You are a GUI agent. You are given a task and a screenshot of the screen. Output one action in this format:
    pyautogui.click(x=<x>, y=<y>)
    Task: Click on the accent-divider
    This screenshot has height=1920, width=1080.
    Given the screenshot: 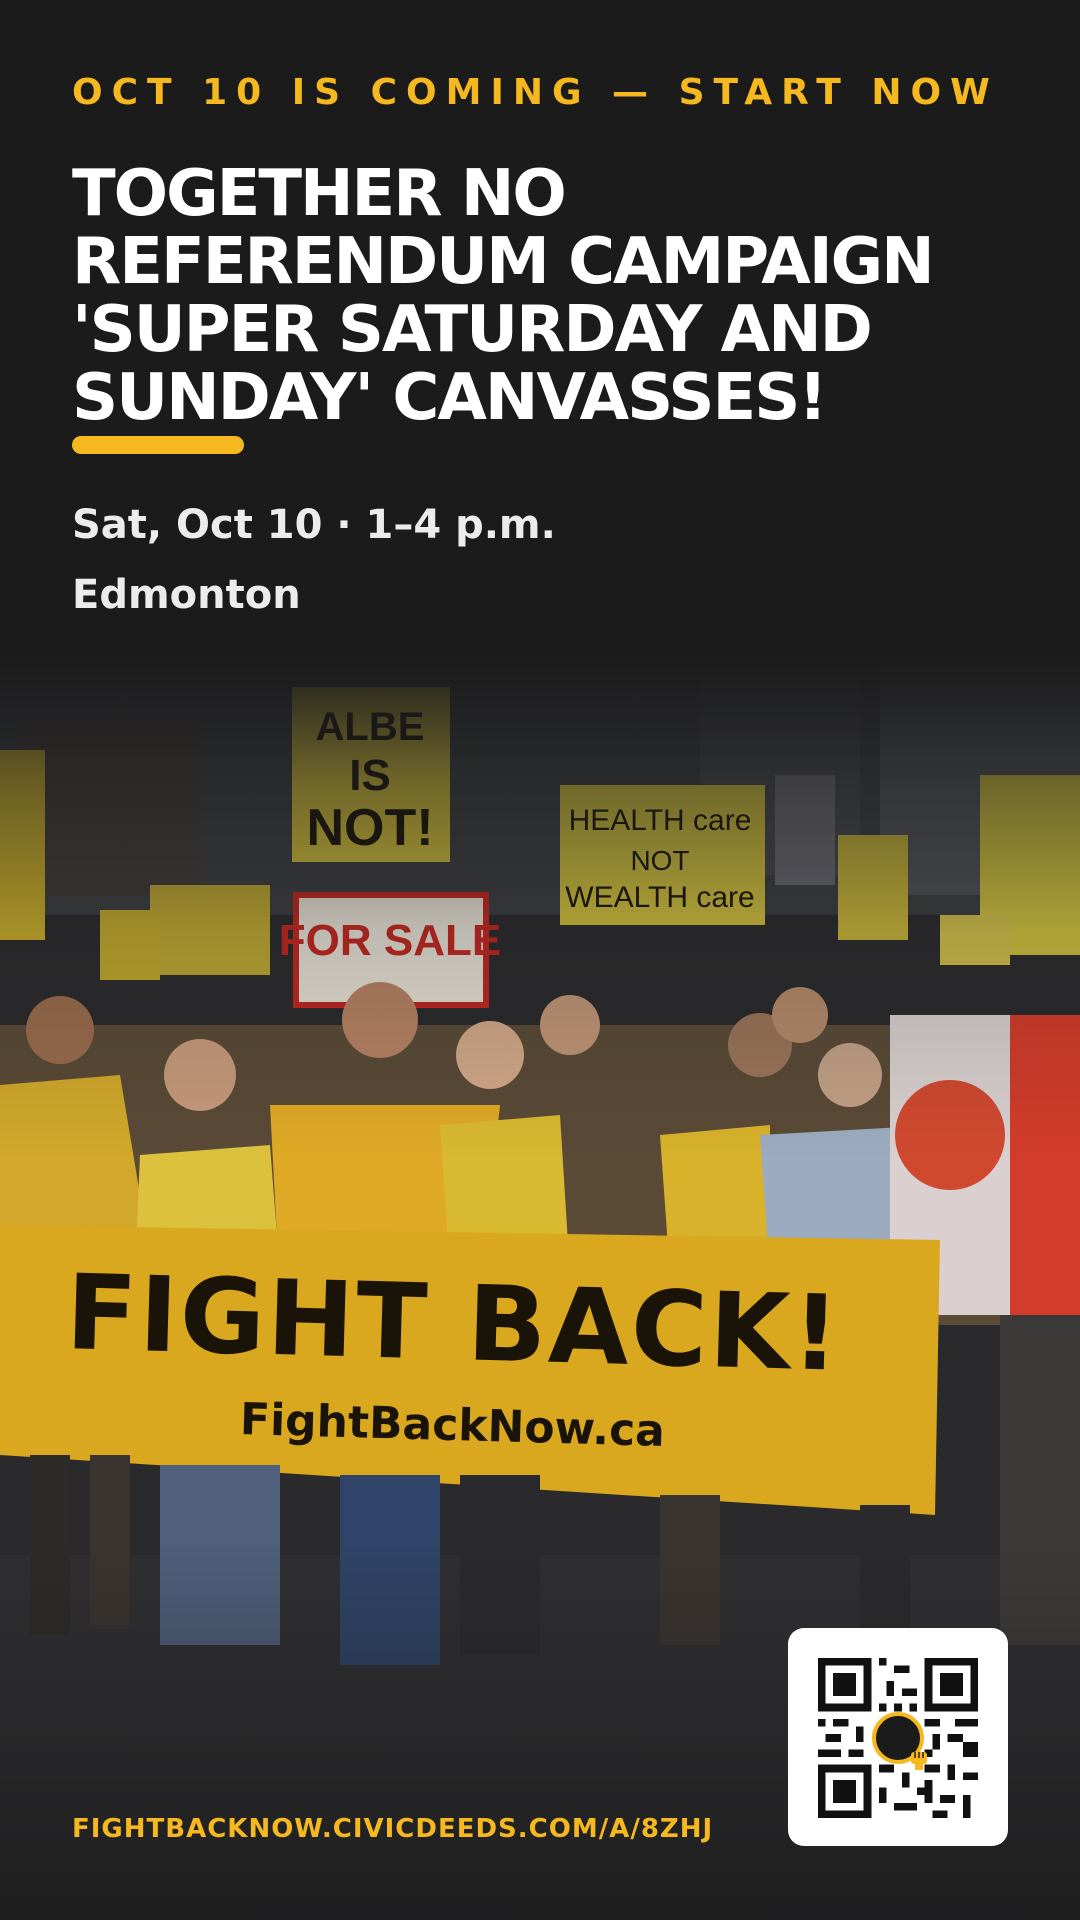 What is the action you would take?
    pyautogui.click(x=158, y=445)
    